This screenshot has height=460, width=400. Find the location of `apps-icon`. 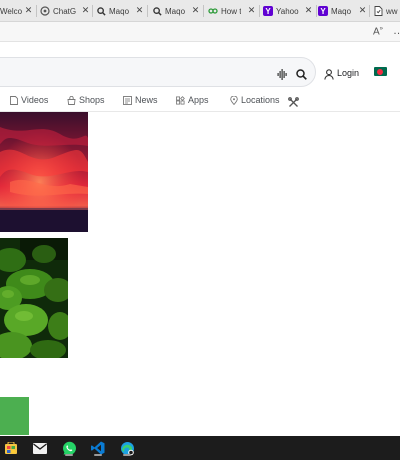

apps-icon is located at coordinates (180, 100).